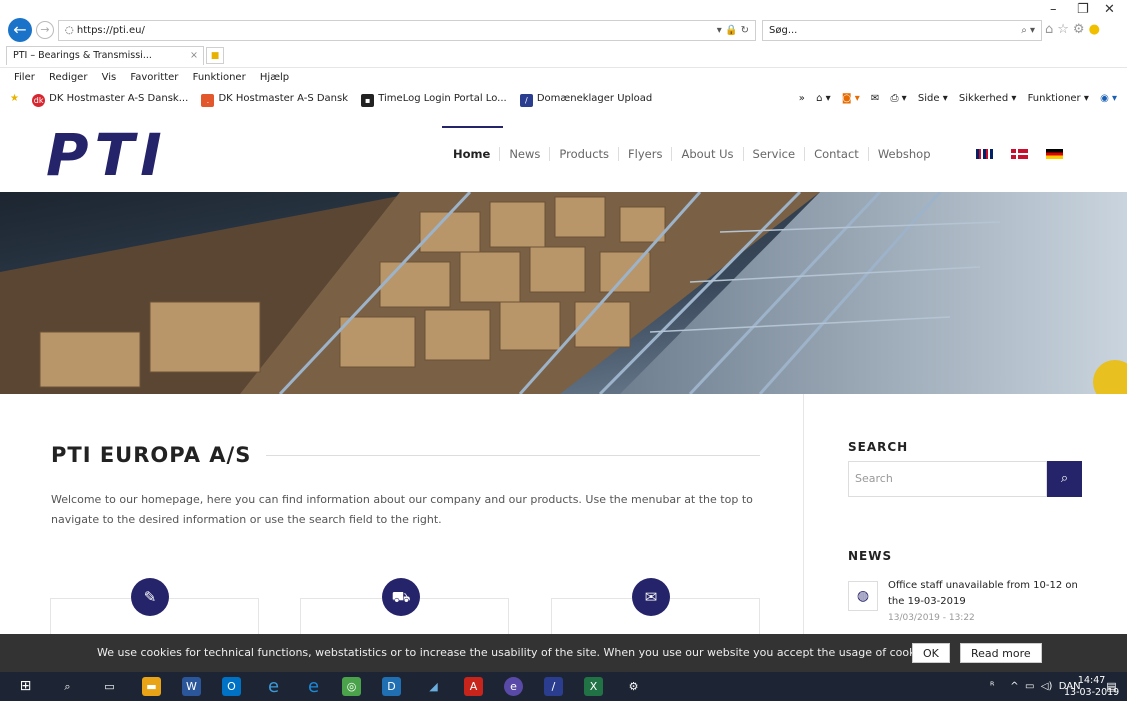  I want to click on favorites-star-icon: ★, so click(14, 99).